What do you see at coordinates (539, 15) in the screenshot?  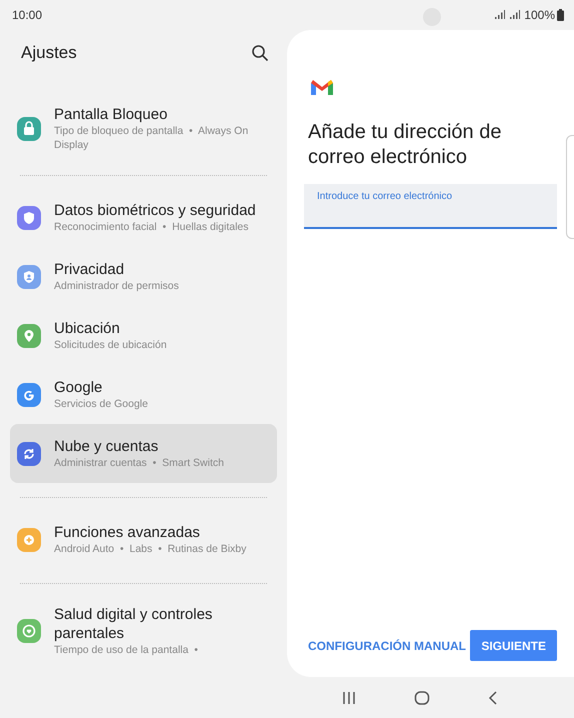 I see `battery-percent: 100%` at bounding box center [539, 15].